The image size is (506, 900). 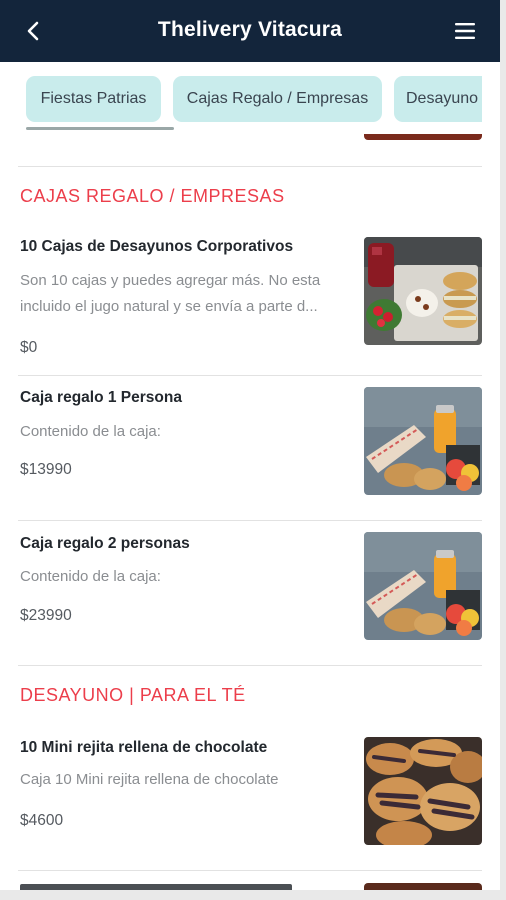 I want to click on product-item, so click(x=250, y=880).